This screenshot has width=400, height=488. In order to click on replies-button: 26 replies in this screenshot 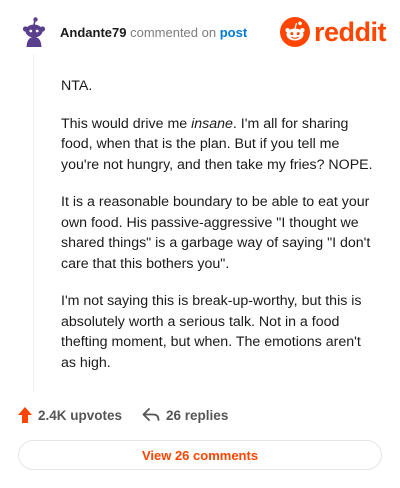, I will do `click(185, 415)`.